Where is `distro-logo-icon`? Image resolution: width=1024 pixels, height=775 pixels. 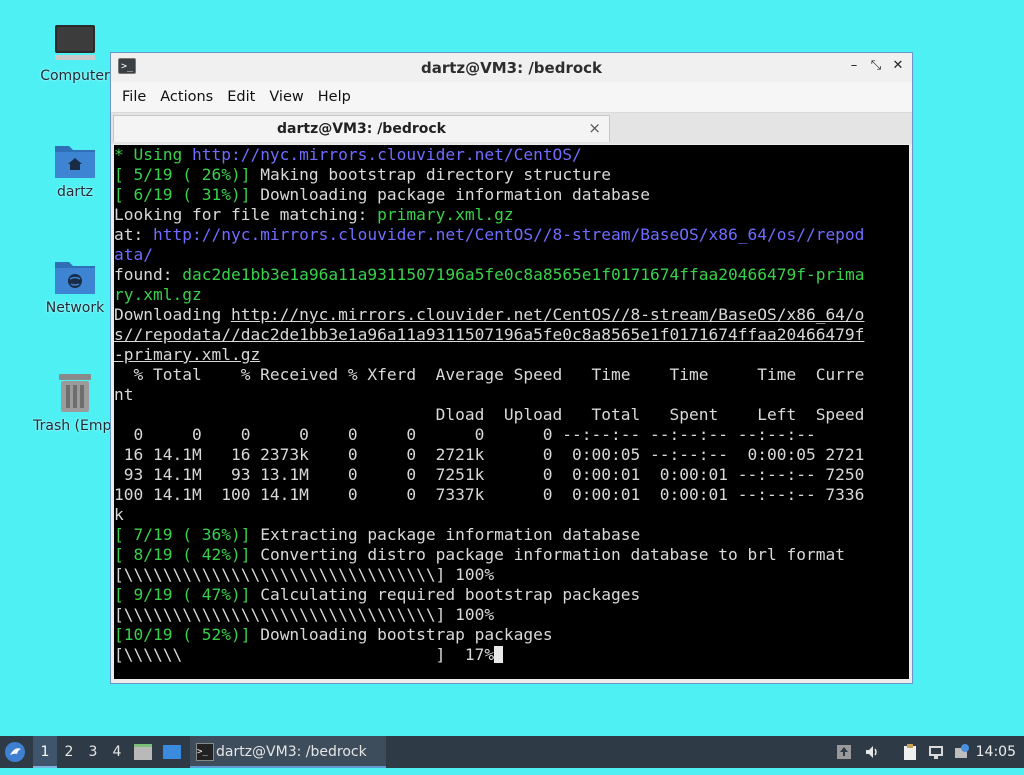
distro-logo-icon is located at coordinates (15, 752).